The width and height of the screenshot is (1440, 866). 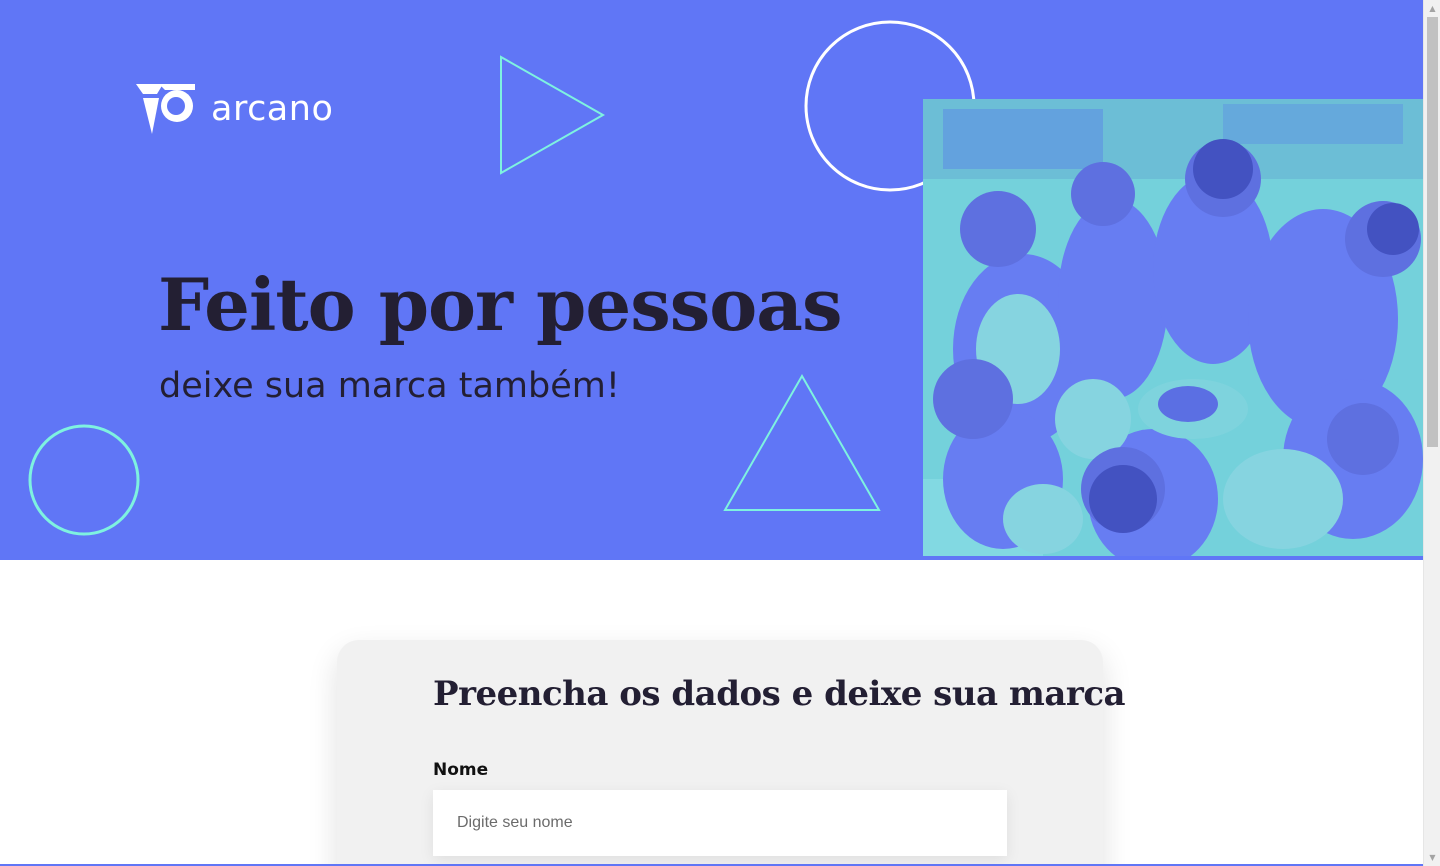 What do you see at coordinates (779, 694) in the screenshot?
I see `form-title: Preencha os dados e deixe sua marca` at bounding box center [779, 694].